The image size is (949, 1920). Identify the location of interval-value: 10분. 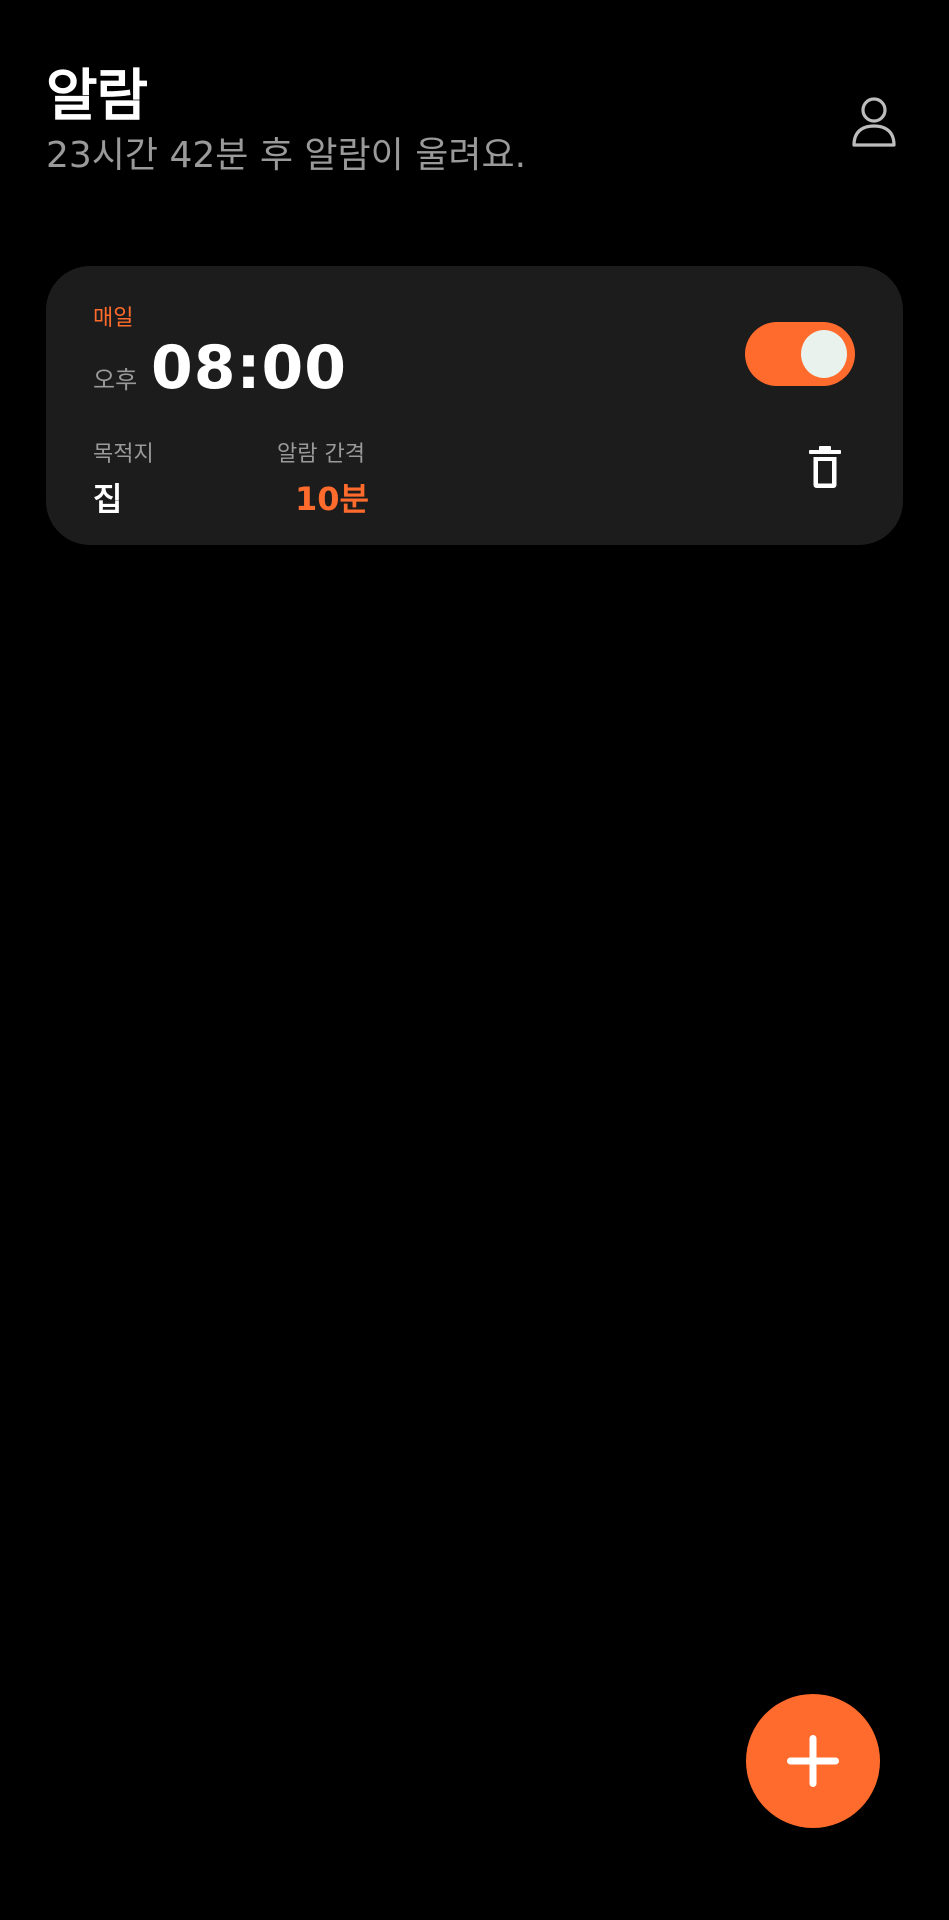
(332, 499).